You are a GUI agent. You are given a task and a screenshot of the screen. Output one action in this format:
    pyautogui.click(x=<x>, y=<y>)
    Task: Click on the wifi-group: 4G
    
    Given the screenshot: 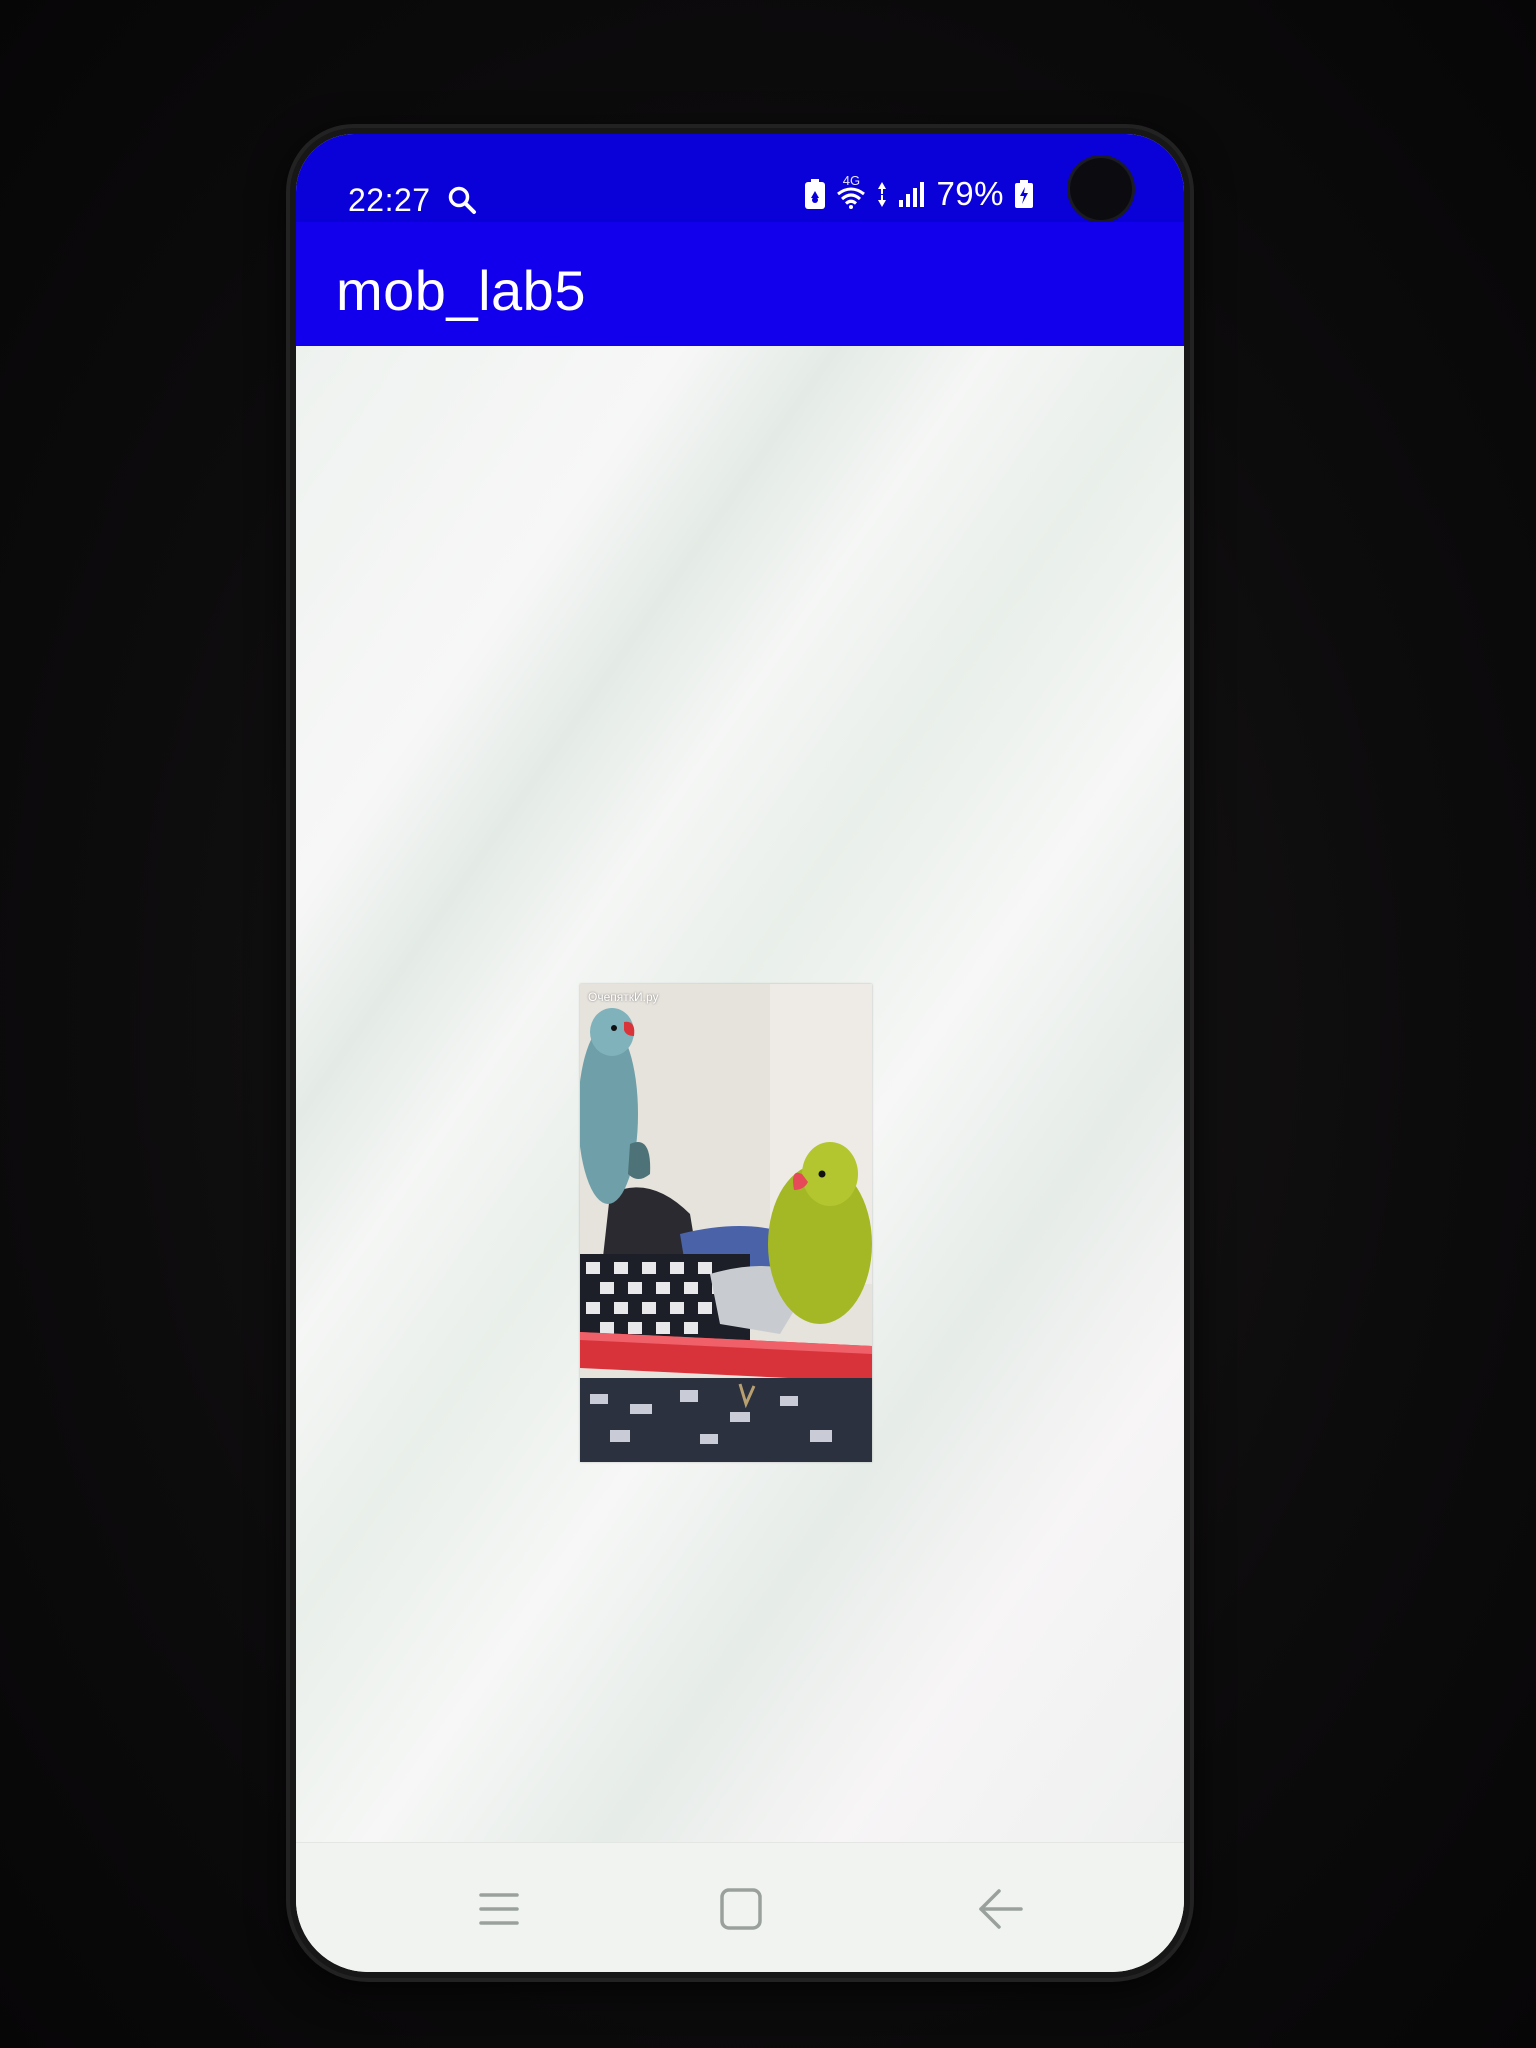 What is the action you would take?
    pyautogui.click(x=851, y=194)
    